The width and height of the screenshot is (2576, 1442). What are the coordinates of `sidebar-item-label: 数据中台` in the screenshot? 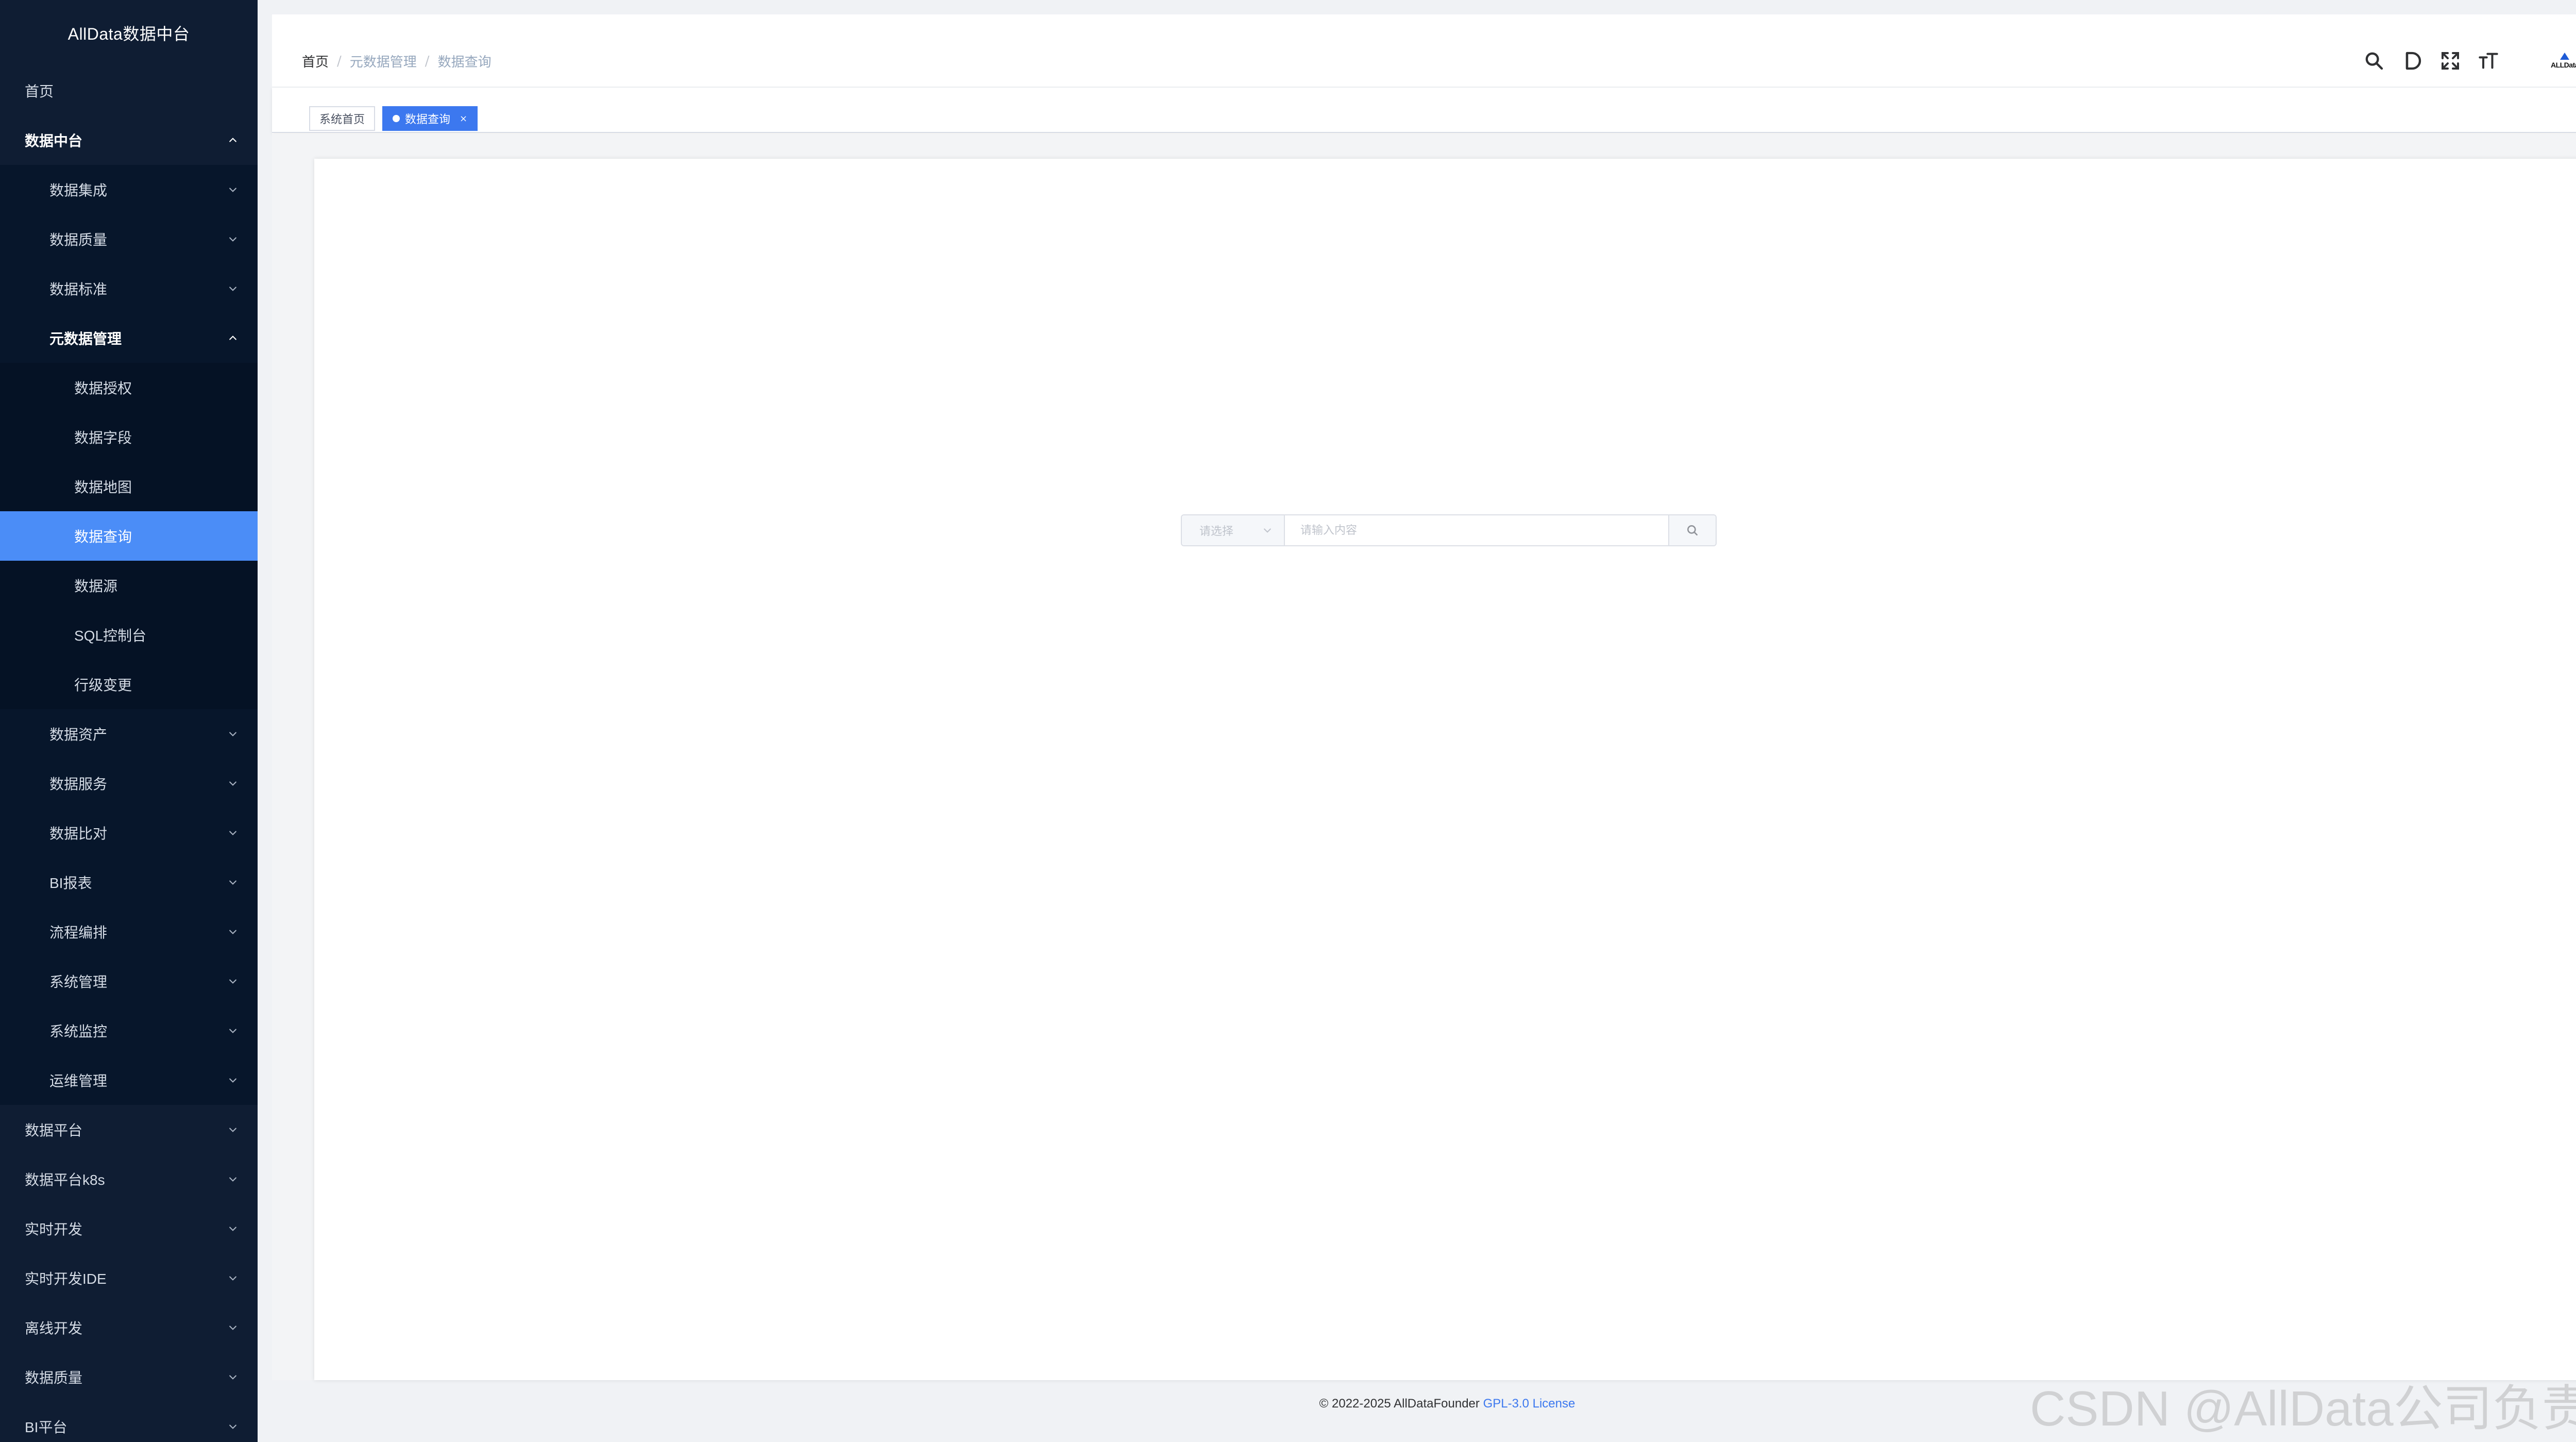 It's located at (54, 141).